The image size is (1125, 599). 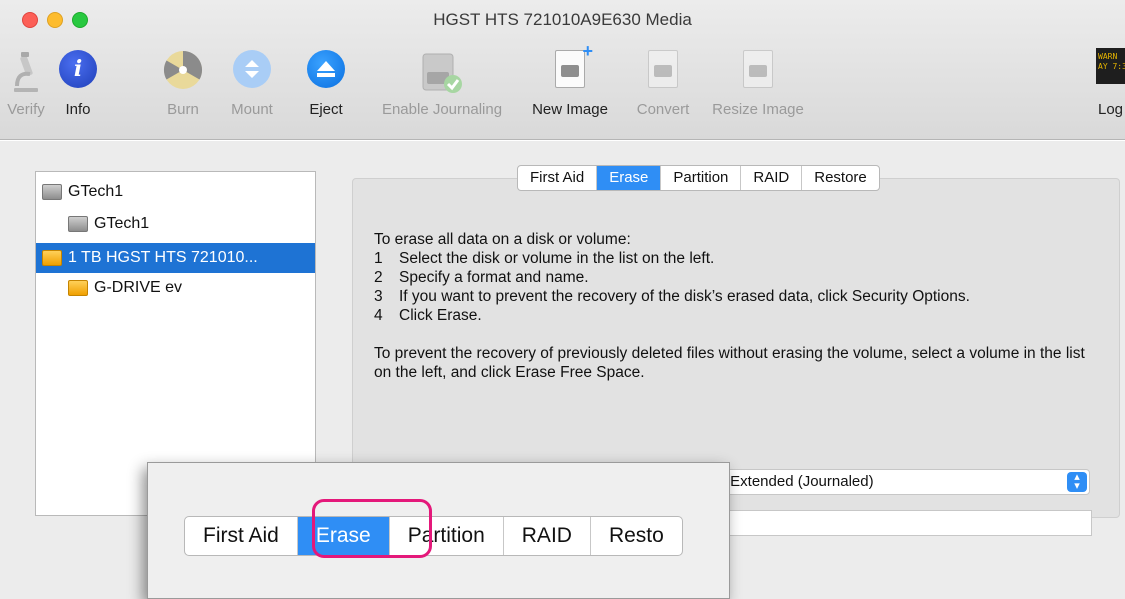 What do you see at coordinates (326, 109) in the screenshot?
I see `toolbar-eject-label: Eject` at bounding box center [326, 109].